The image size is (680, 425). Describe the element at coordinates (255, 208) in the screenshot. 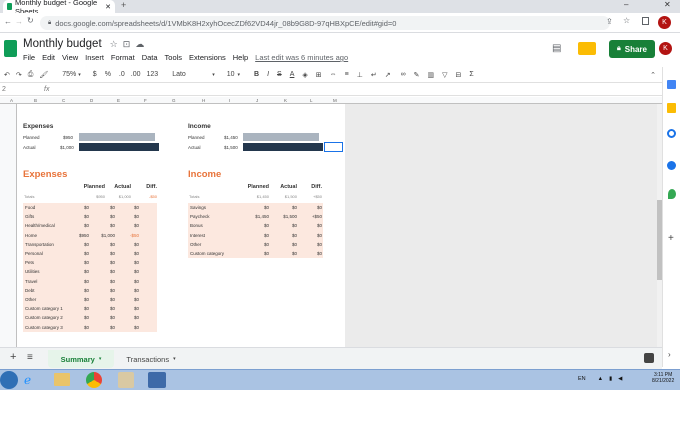

I see `table-row: Savings $0 $0 $0` at that location.